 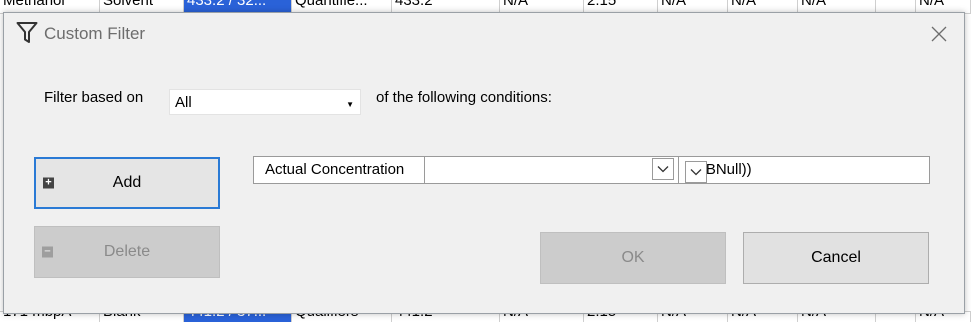 I want to click on dialog-titlebar: Custom Filter, so click(x=484, y=33).